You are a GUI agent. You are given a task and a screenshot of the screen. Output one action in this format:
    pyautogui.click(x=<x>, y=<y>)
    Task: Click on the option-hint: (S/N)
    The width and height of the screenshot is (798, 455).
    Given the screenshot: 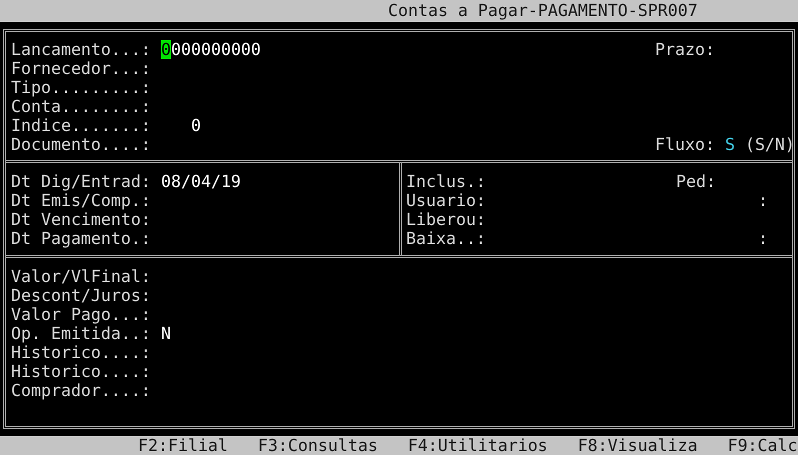 What is the action you would take?
    pyautogui.click(x=769, y=144)
    